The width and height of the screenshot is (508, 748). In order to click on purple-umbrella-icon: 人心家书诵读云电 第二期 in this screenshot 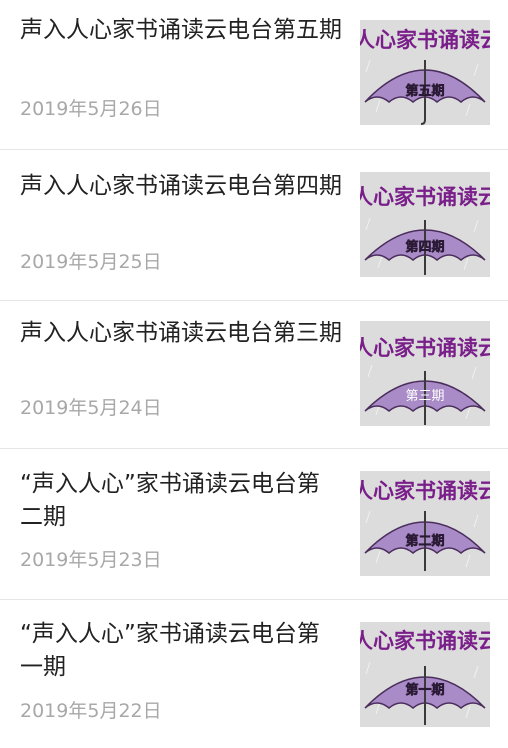, I will do `click(425, 523)`.